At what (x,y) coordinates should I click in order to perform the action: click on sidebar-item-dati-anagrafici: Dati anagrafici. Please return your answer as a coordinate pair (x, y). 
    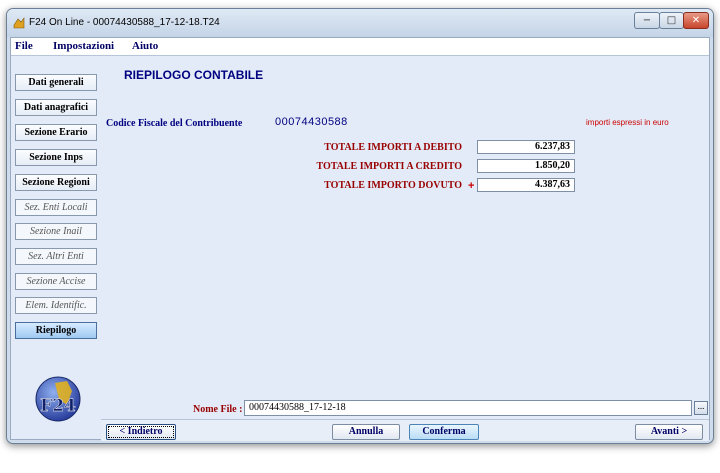
    Looking at the image, I should click on (56, 107).